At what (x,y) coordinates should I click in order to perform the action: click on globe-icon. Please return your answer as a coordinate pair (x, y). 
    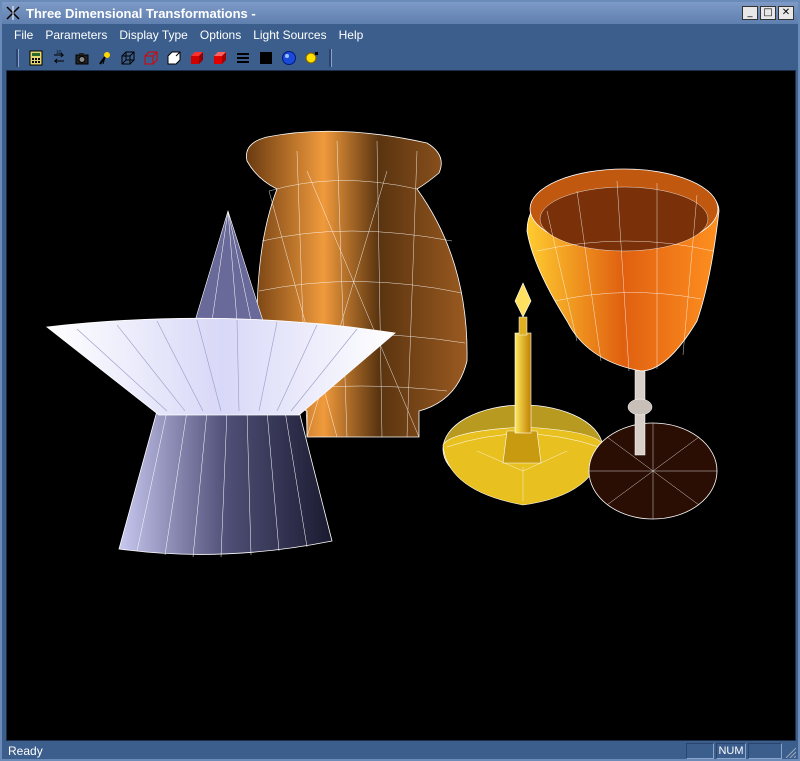
    Looking at the image, I should click on (289, 58).